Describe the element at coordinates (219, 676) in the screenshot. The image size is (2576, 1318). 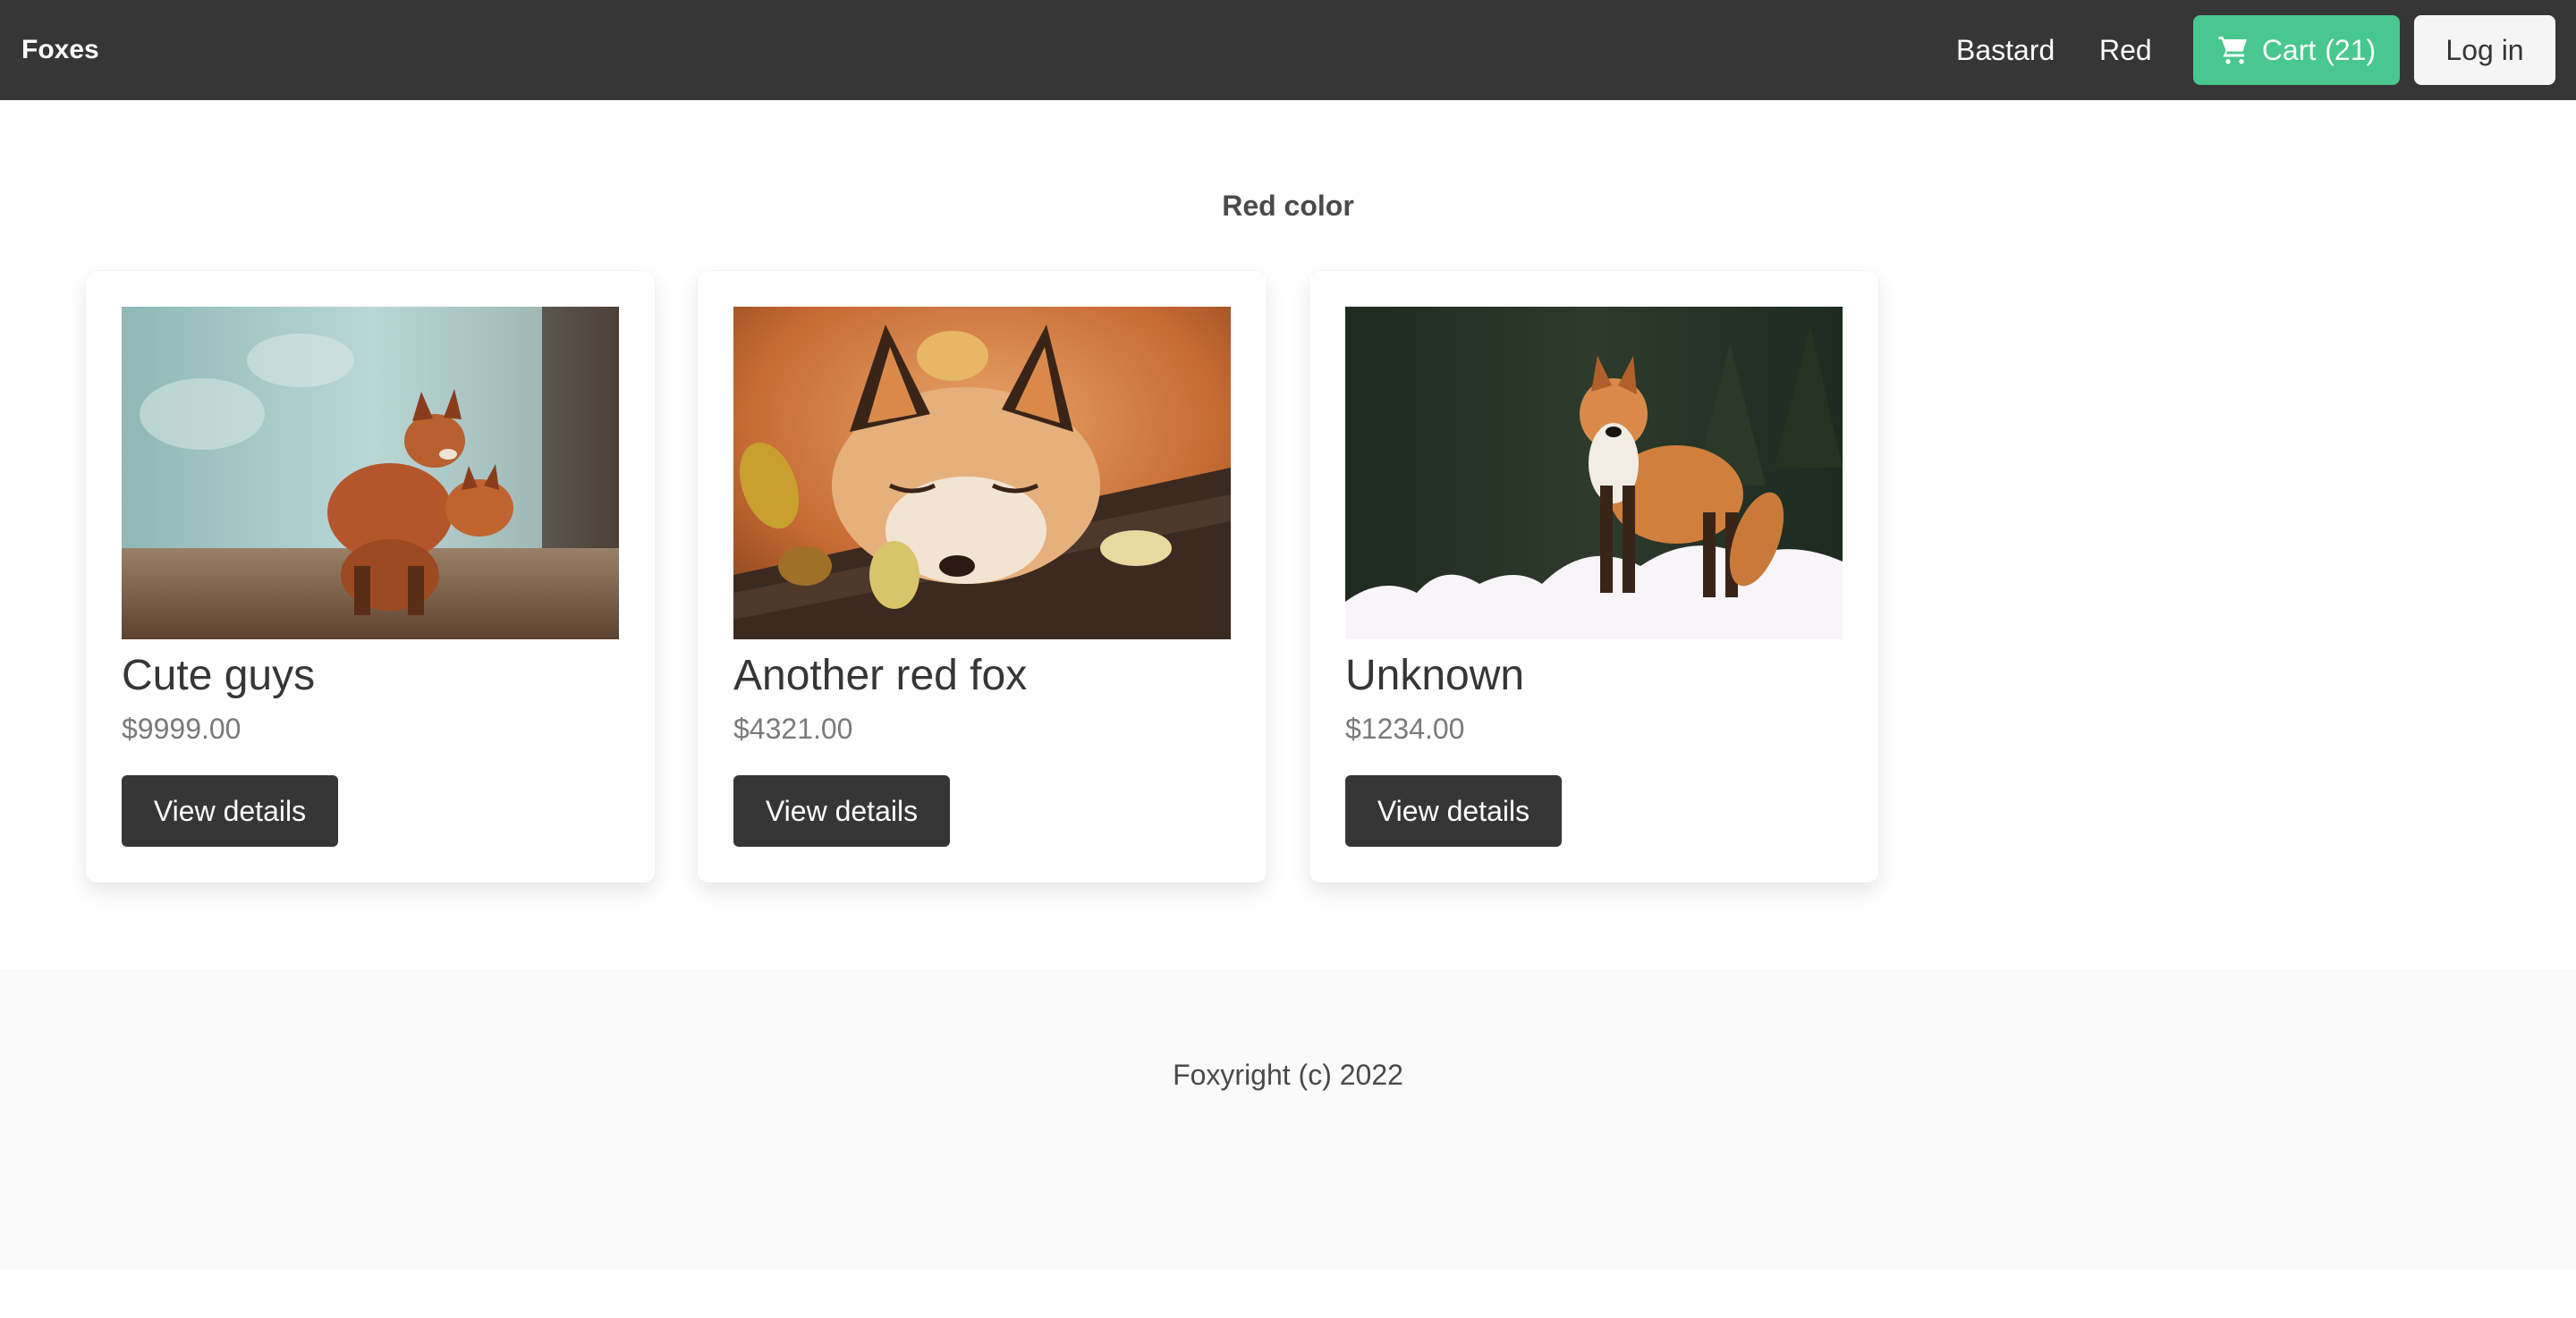
I see `product-title: Cute guys` at that location.